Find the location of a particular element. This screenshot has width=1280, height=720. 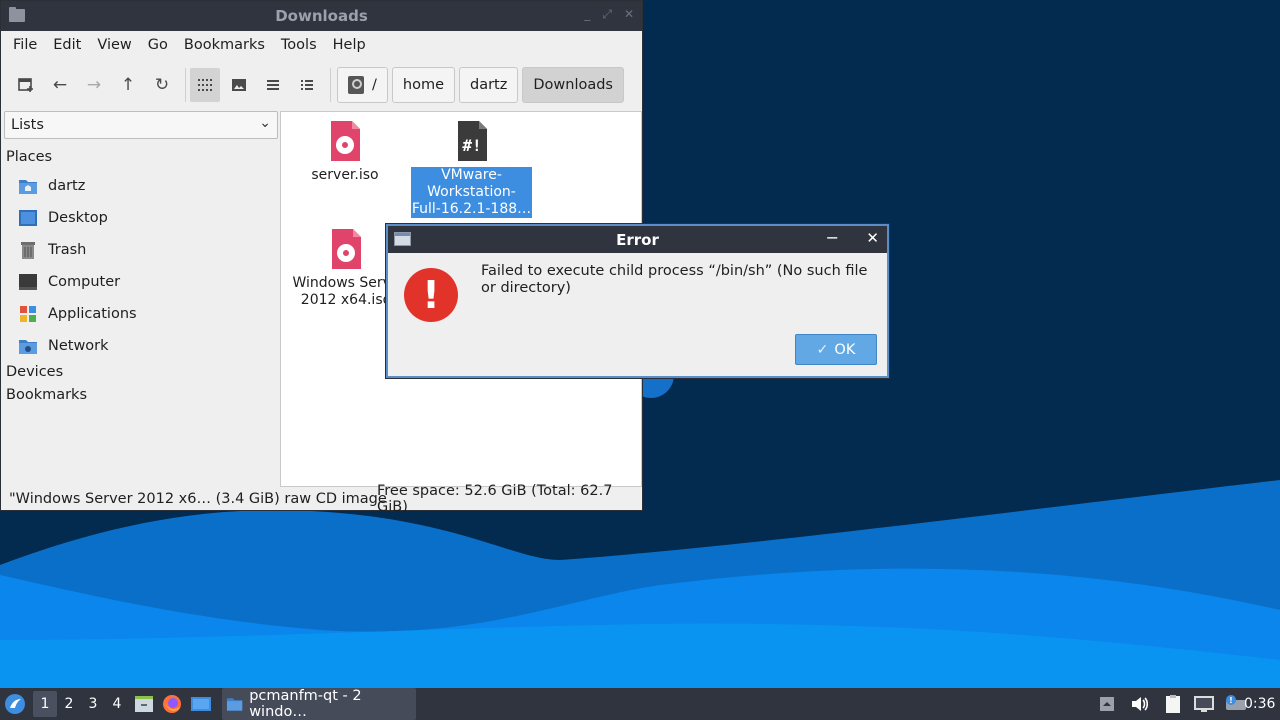

window-title: Downloads is located at coordinates (321, 16).